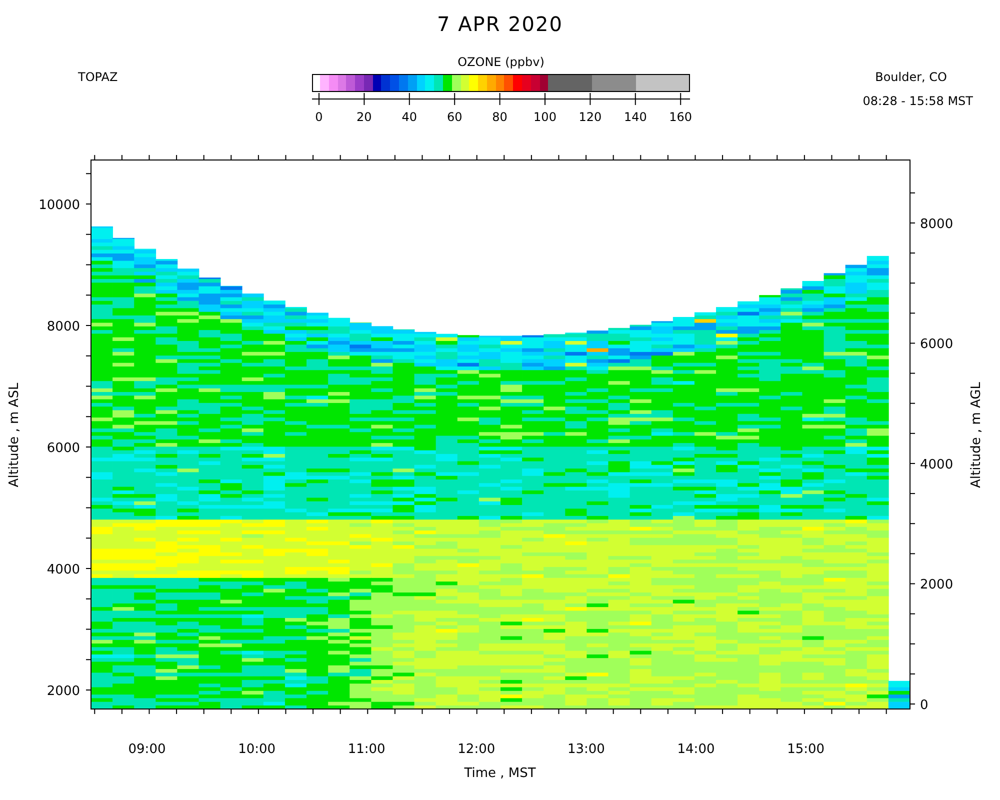  What do you see at coordinates (680, 117) in the screenshot?
I see `colorbar-tick-label: 160` at bounding box center [680, 117].